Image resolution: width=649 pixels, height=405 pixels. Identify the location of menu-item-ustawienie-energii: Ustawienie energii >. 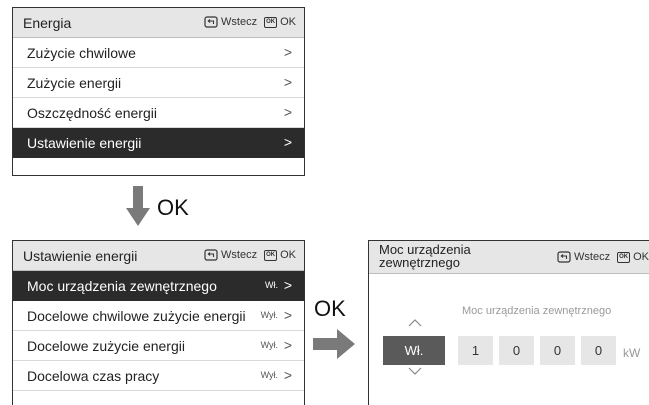
(158, 143).